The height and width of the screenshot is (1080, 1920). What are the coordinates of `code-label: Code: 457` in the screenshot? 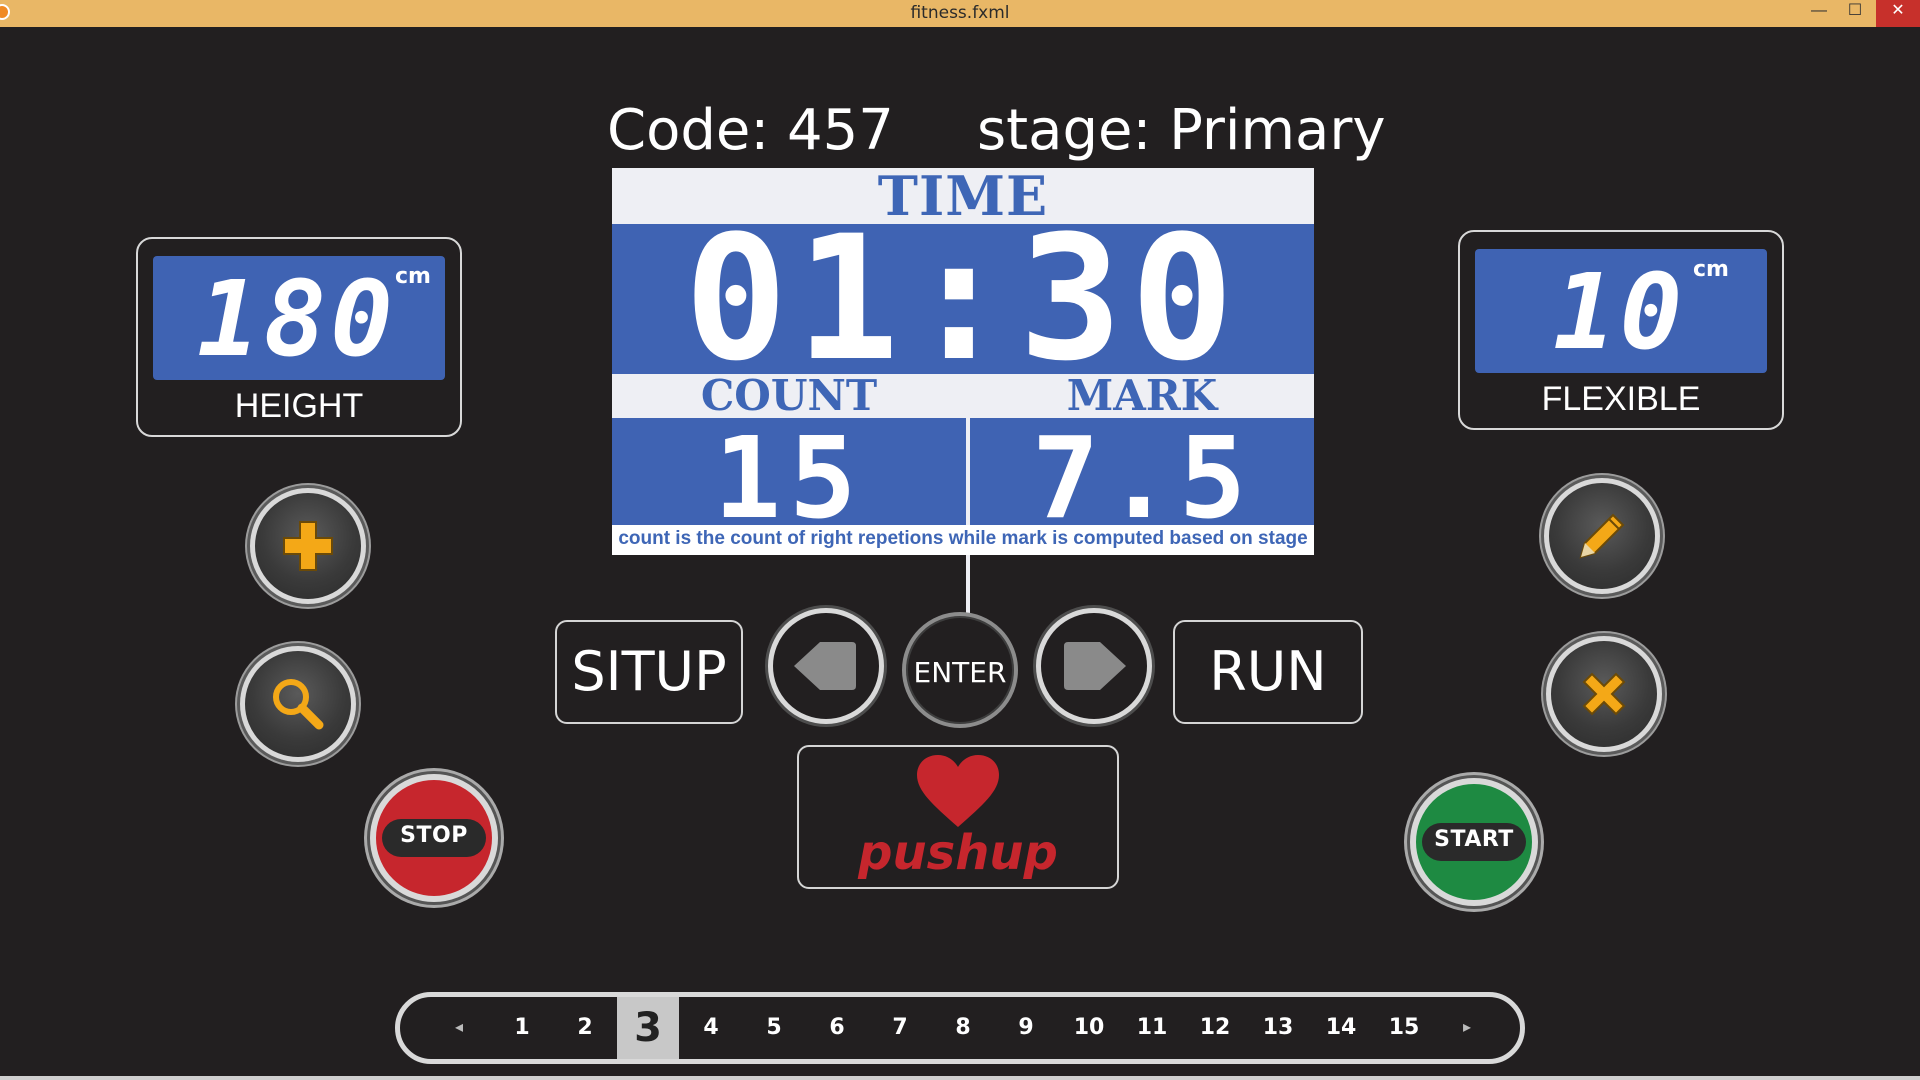 It's located at (750, 130).